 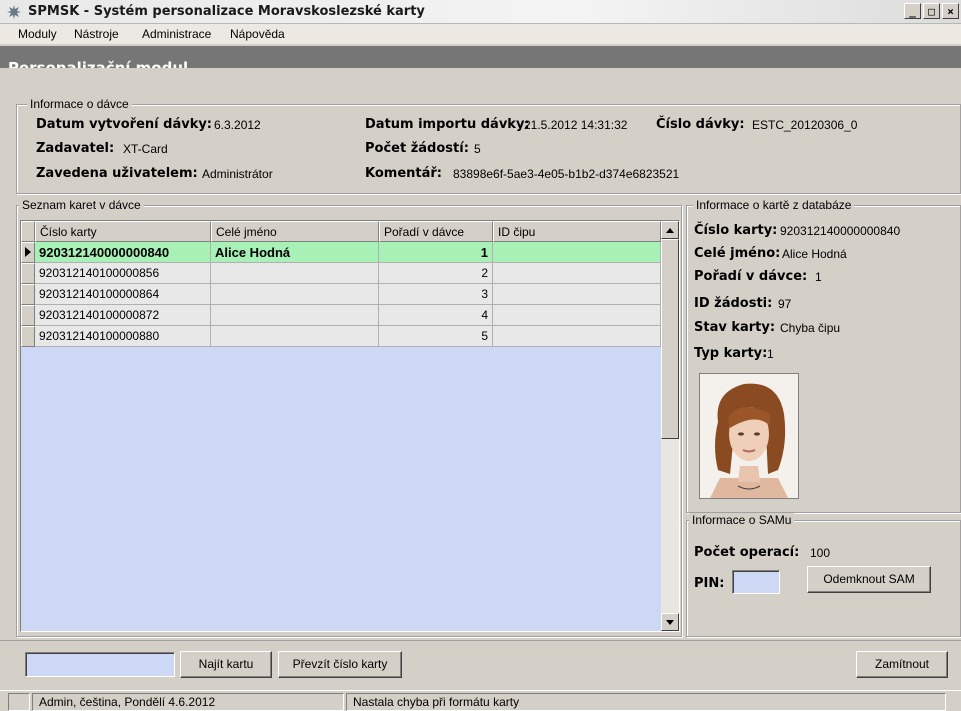 I want to click on reject-label: Zamítnout, so click(x=902, y=664).